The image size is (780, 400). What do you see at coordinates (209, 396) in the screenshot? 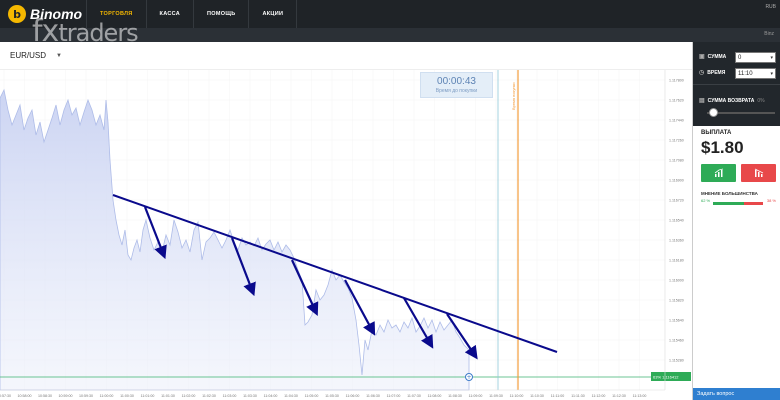
I see `time-tick-label: 11:02:30` at bounding box center [209, 396].